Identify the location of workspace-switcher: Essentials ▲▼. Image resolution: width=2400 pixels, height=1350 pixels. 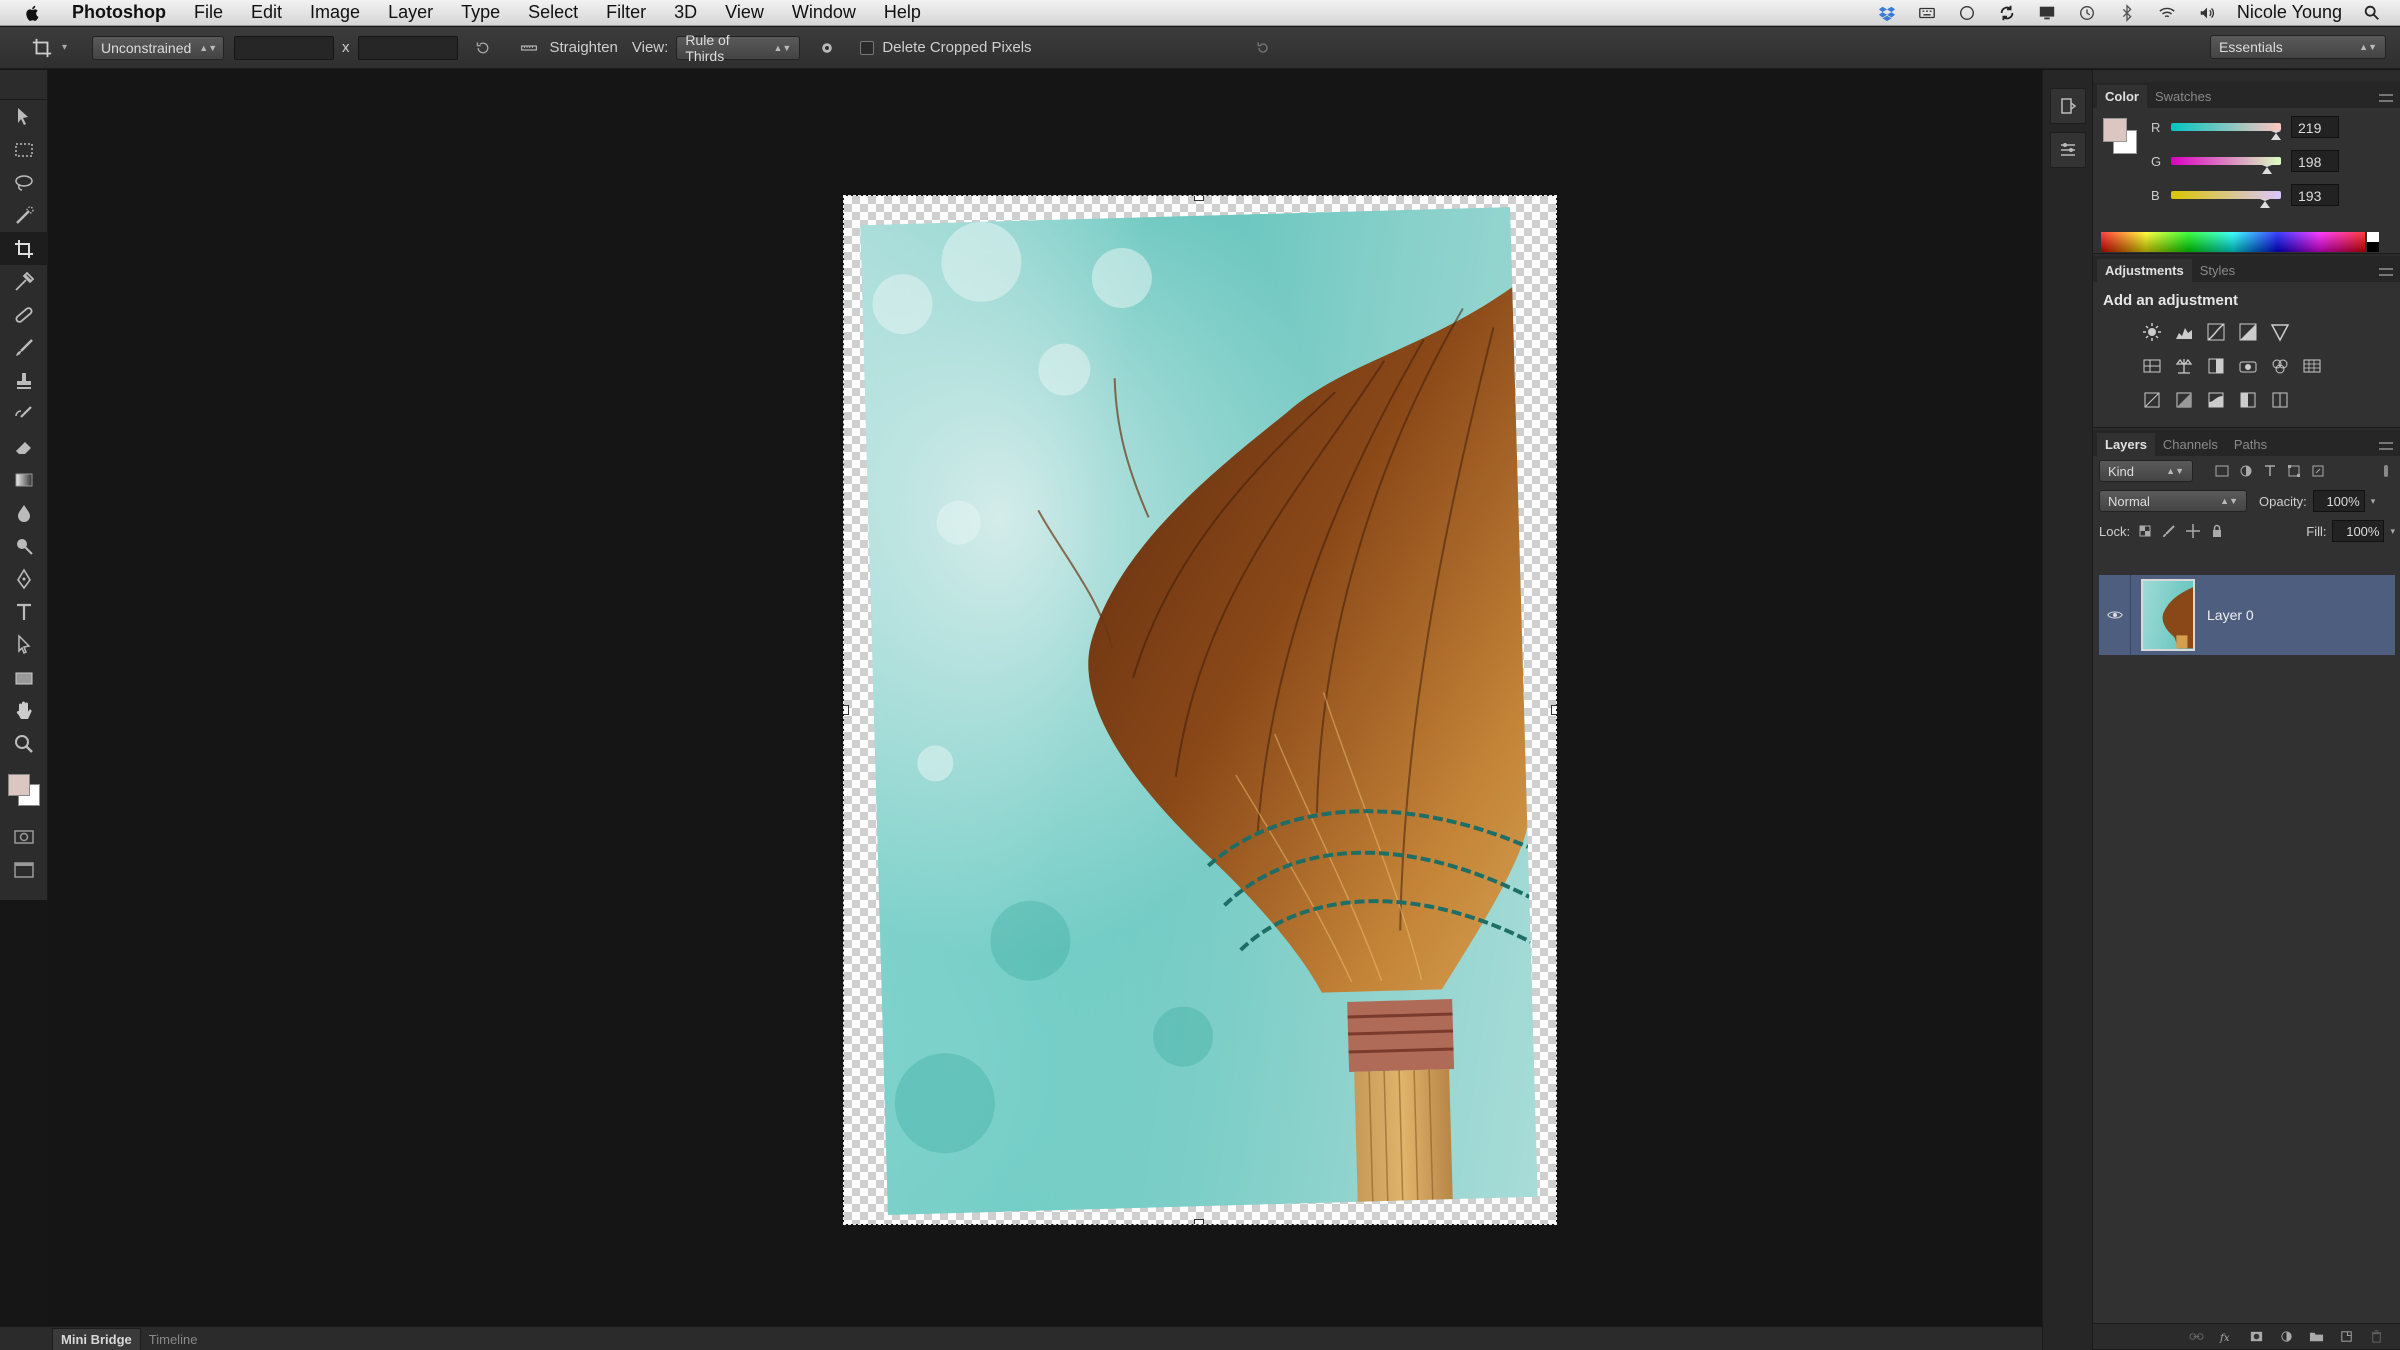
(2298, 47).